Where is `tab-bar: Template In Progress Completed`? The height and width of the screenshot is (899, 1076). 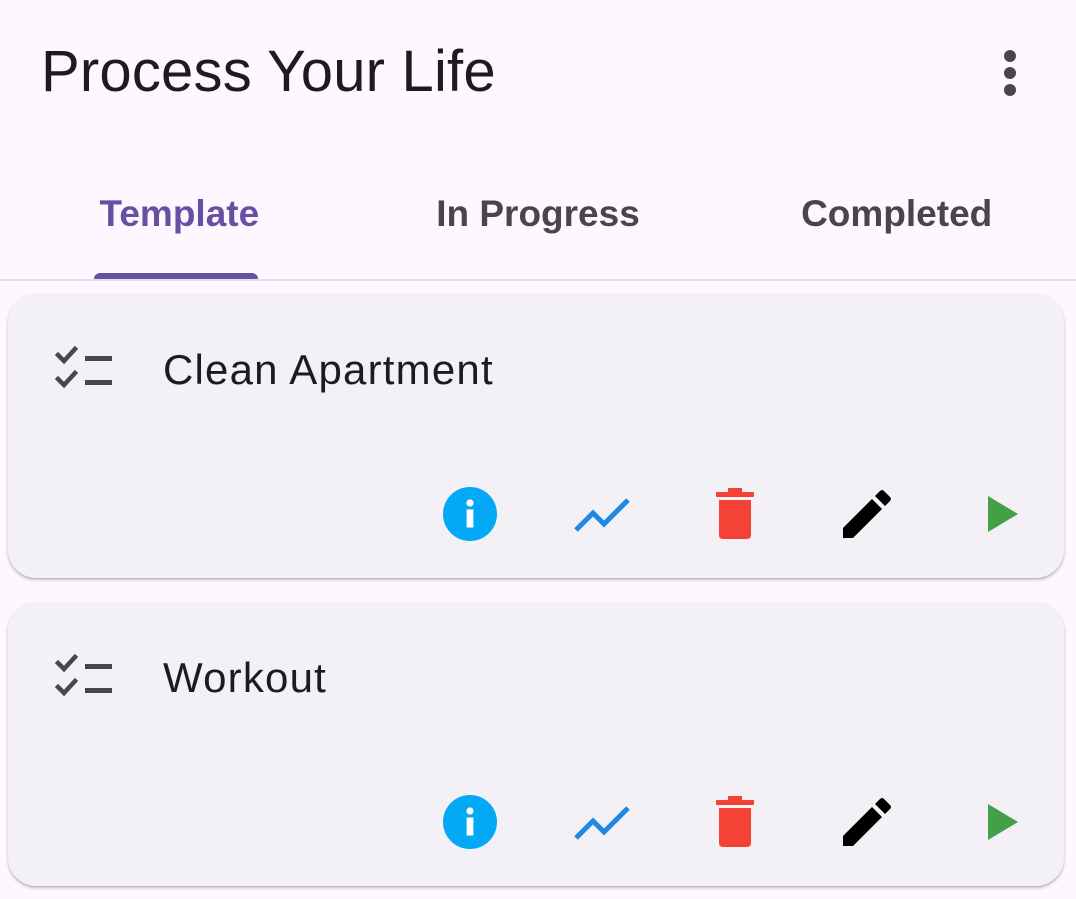
tab-bar: Template In Progress Completed is located at coordinates (538, 215).